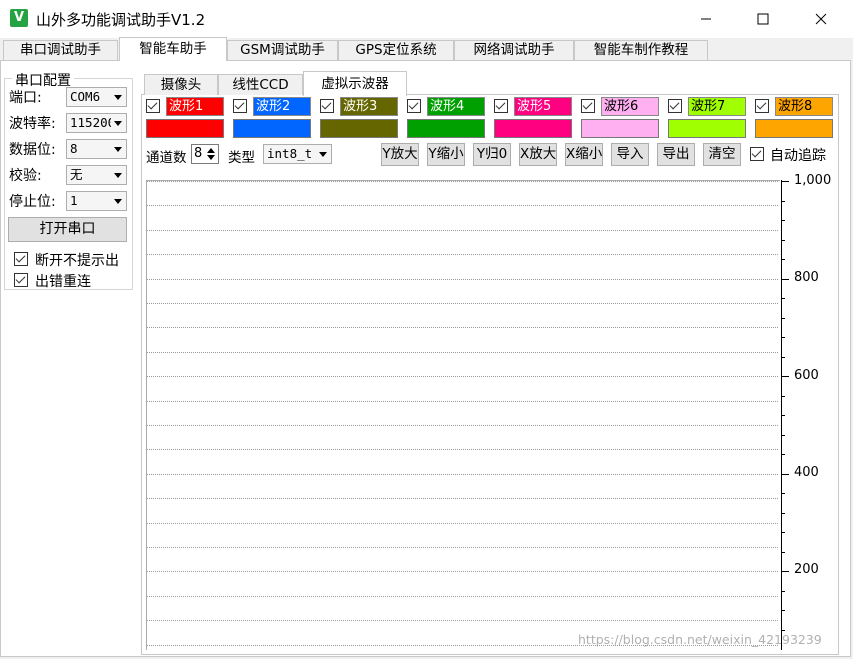 The image size is (853, 659). I want to click on data-bits-label: 数据位:, so click(32, 150).